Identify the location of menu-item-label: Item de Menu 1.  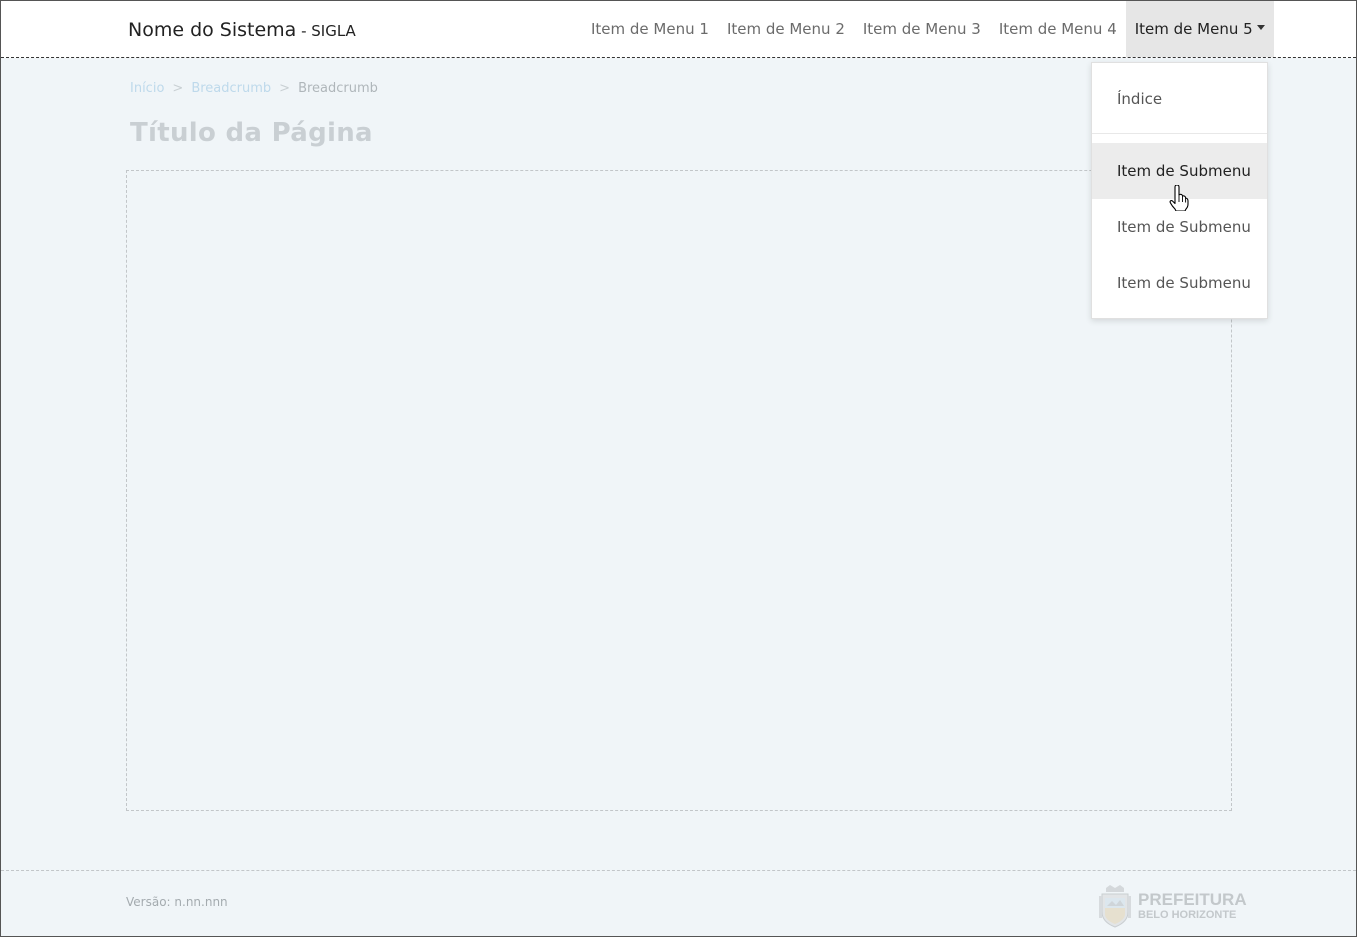
(650, 29).